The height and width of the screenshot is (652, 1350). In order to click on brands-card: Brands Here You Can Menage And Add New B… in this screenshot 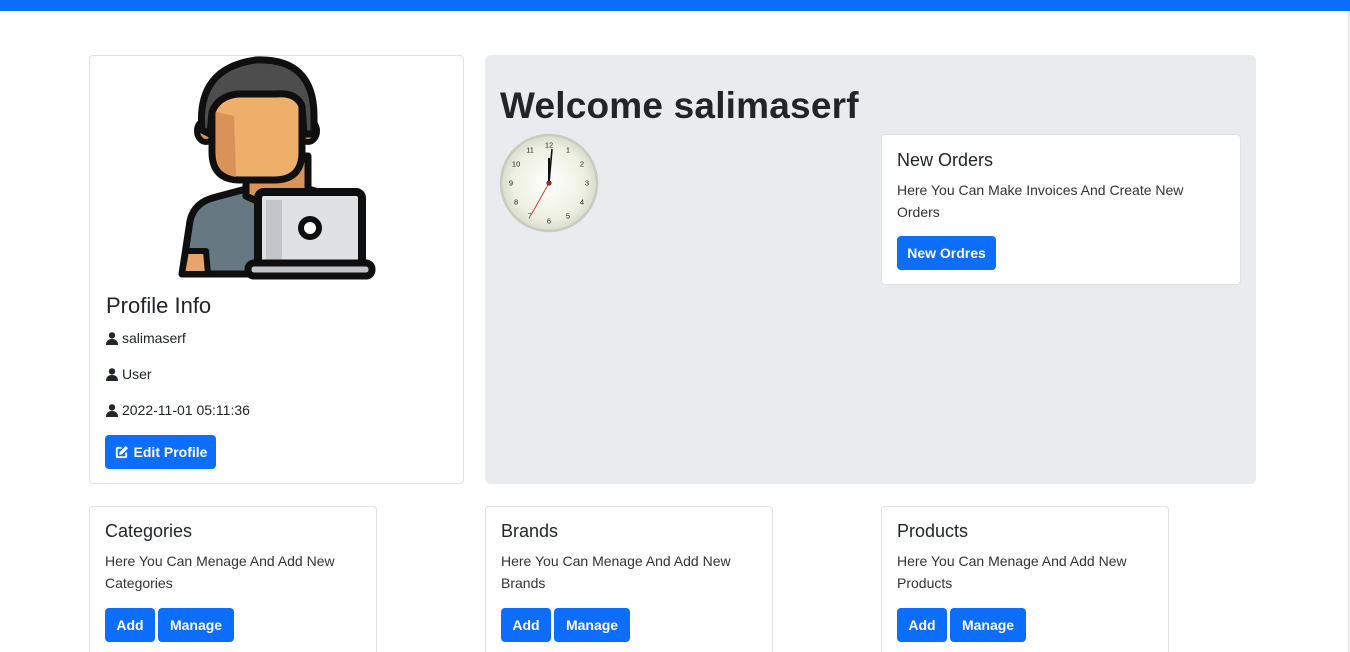, I will do `click(629, 579)`.